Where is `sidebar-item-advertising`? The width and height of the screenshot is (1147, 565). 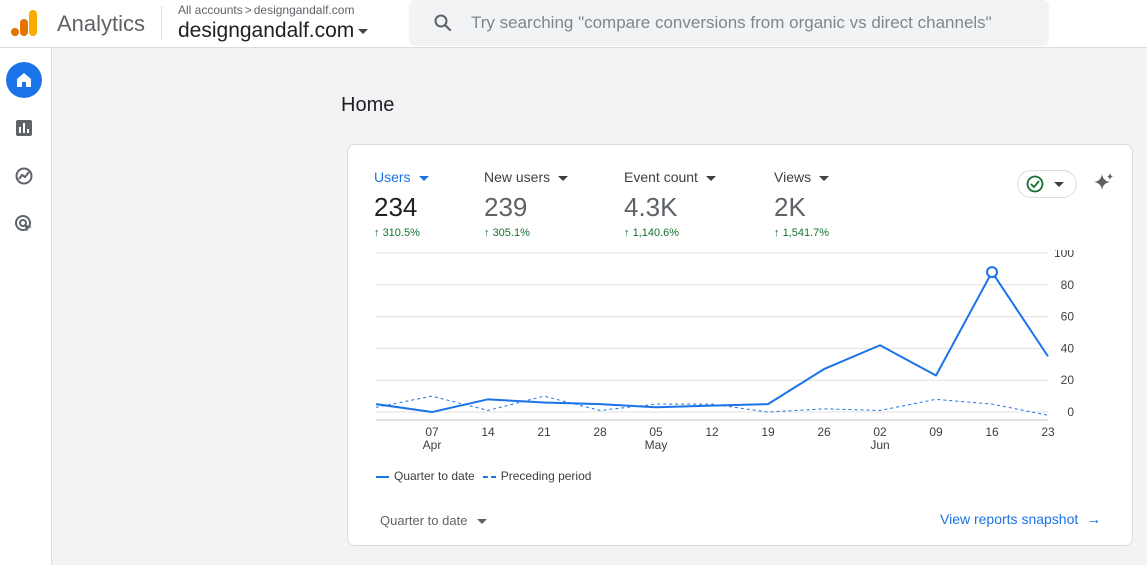
sidebar-item-advertising is located at coordinates (24, 224).